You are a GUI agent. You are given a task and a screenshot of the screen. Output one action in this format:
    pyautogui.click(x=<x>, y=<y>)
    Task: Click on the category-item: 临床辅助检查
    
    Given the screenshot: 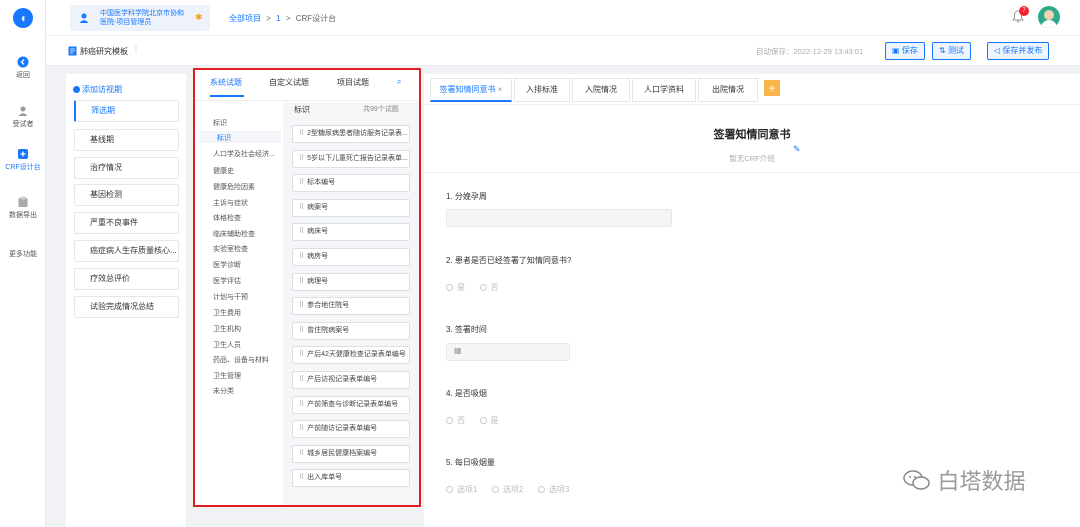 What is the action you would take?
    pyautogui.click(x=234, y=234)
    